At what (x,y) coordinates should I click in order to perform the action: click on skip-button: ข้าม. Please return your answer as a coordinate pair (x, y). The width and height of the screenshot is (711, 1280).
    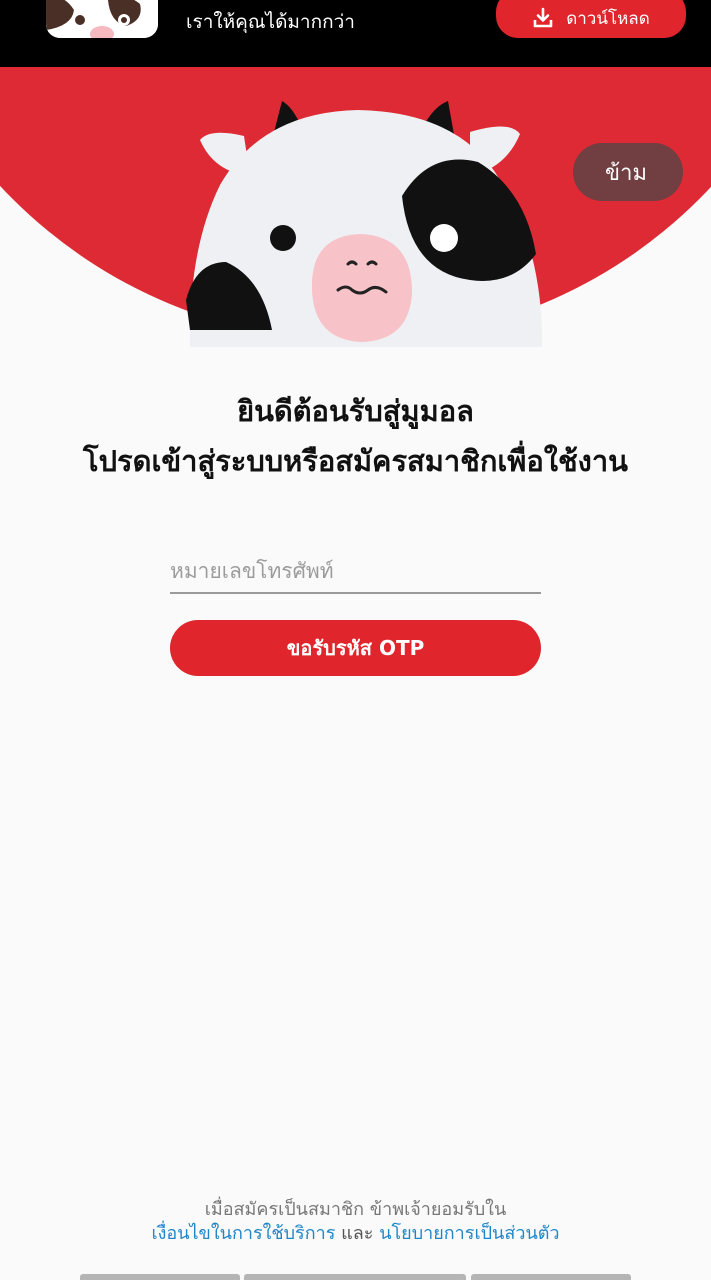
    Looking at the image, I should click on (628, 172).